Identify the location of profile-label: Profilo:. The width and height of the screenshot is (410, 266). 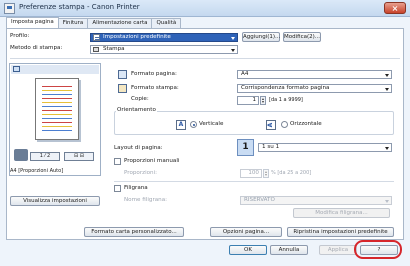
(20, 36).